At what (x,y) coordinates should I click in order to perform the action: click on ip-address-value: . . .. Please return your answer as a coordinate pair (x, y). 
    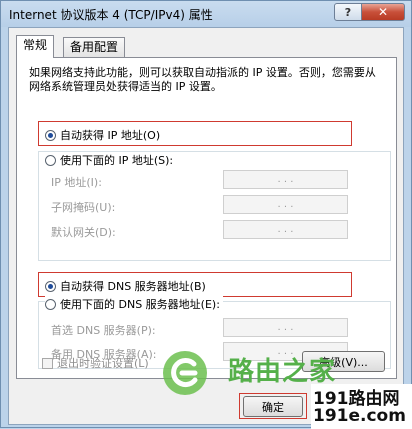
    Looking at the image, I should click on (285, 179).